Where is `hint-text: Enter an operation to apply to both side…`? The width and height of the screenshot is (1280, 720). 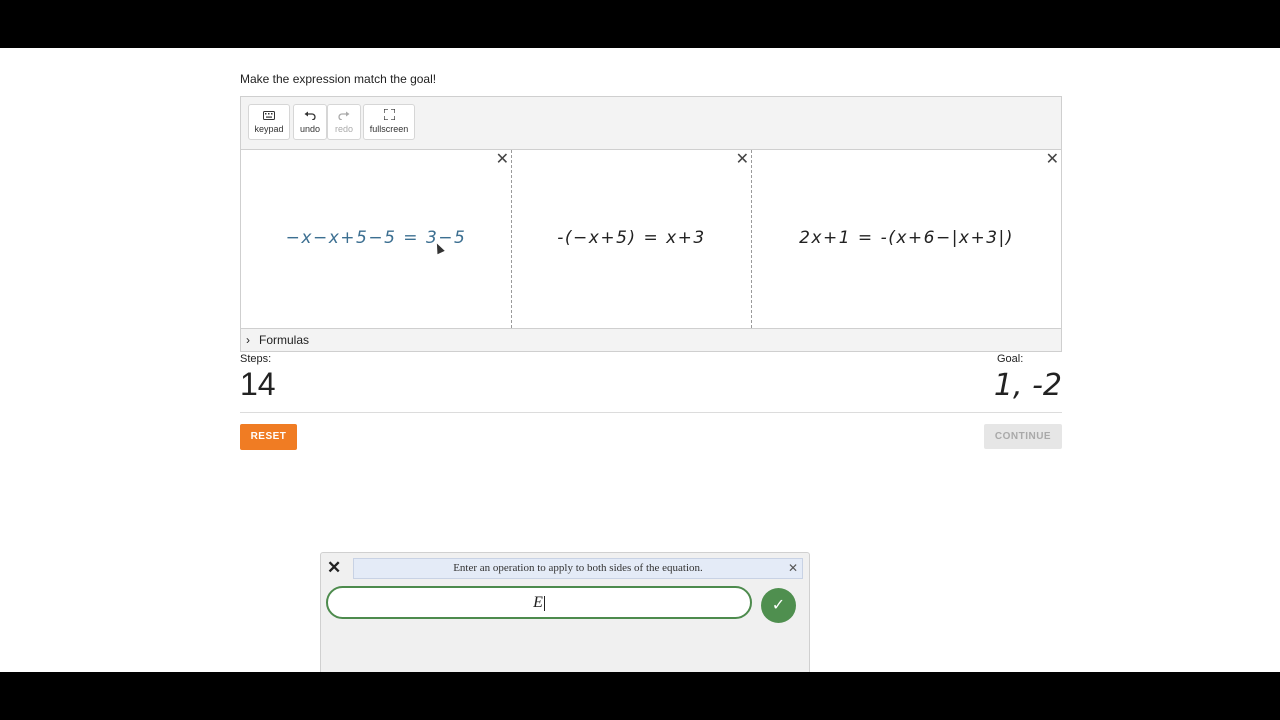 hint-text: Enter an operation to apply to both side… is located at coordinates (578, 568).